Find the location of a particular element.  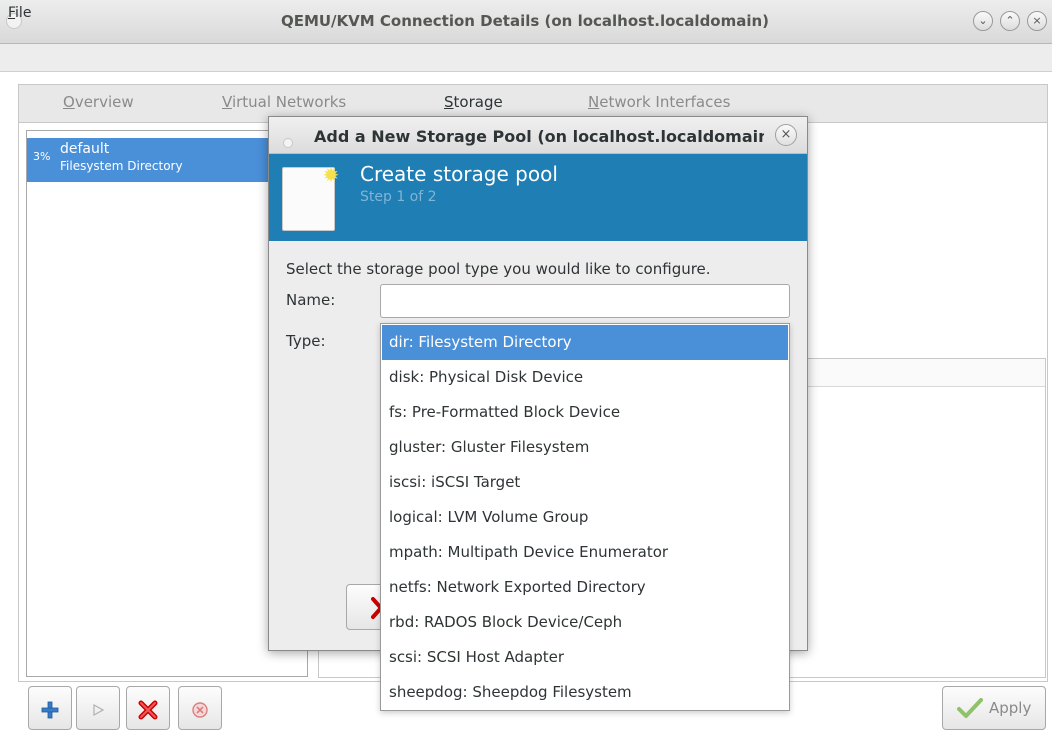

type-option-gluster: gluster: Gluster Filesystem is located at coordinates (585, 447).